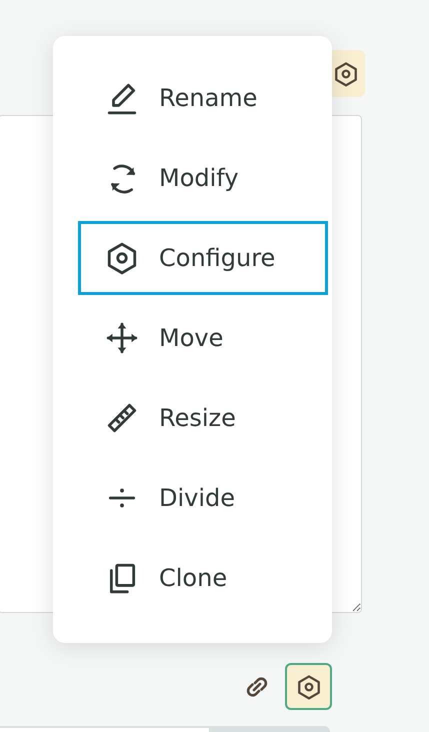 The height and width of the screenshot is (732, 429). I want to click on menu-item: Clone, so click(203, 578).